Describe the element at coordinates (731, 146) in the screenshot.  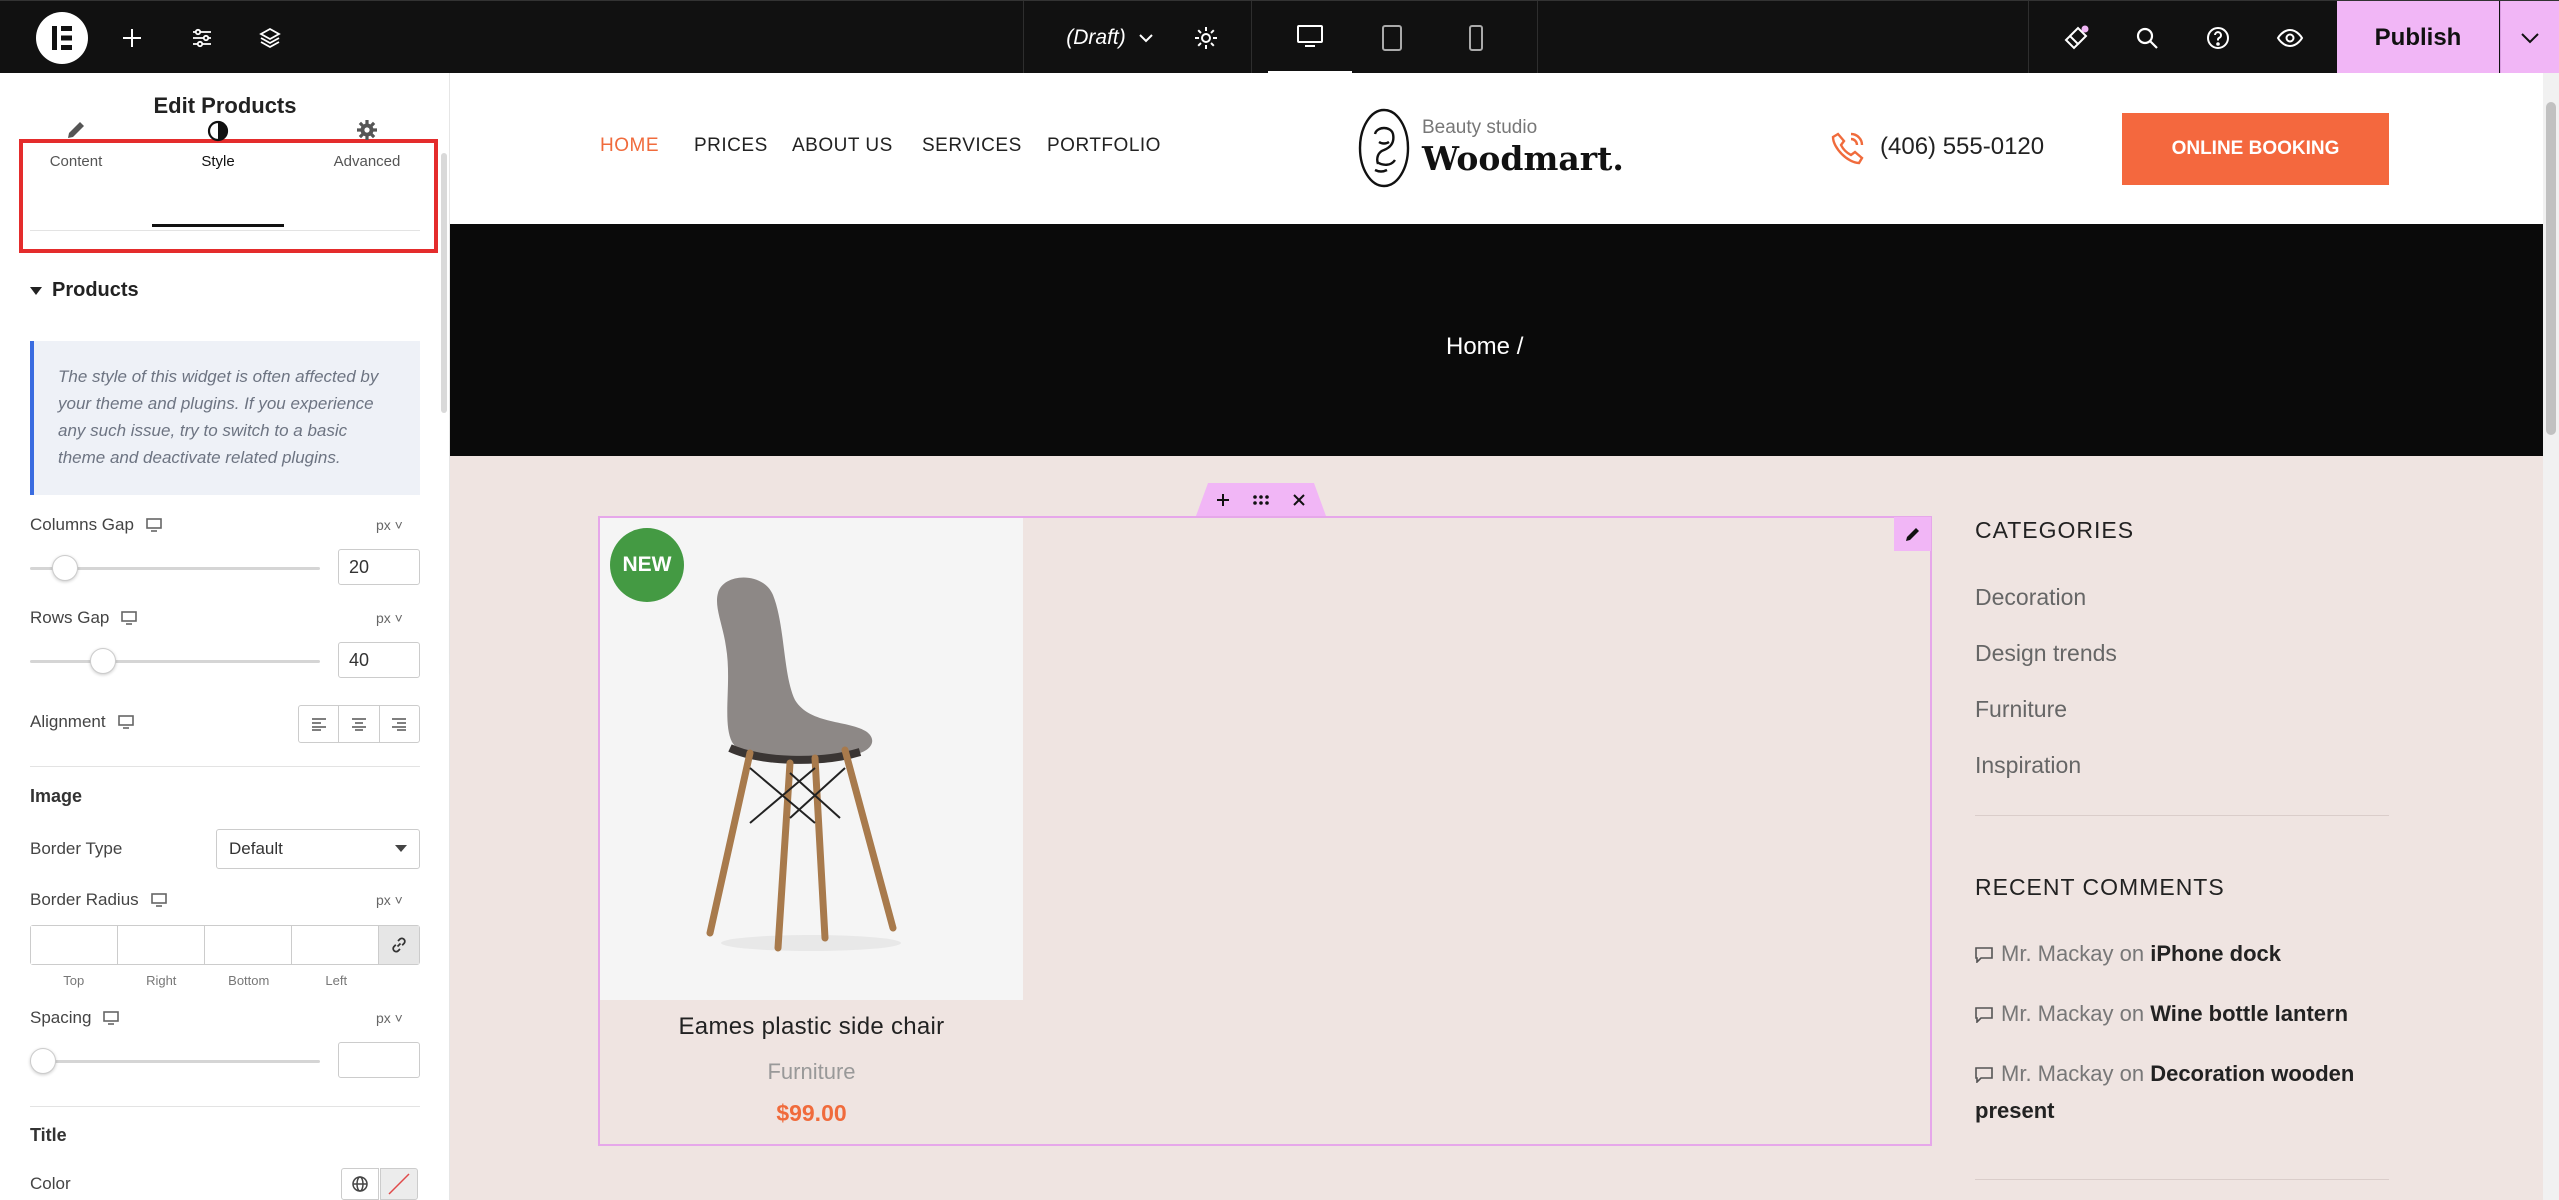
I see `nav-prices: PRICES` at that location.